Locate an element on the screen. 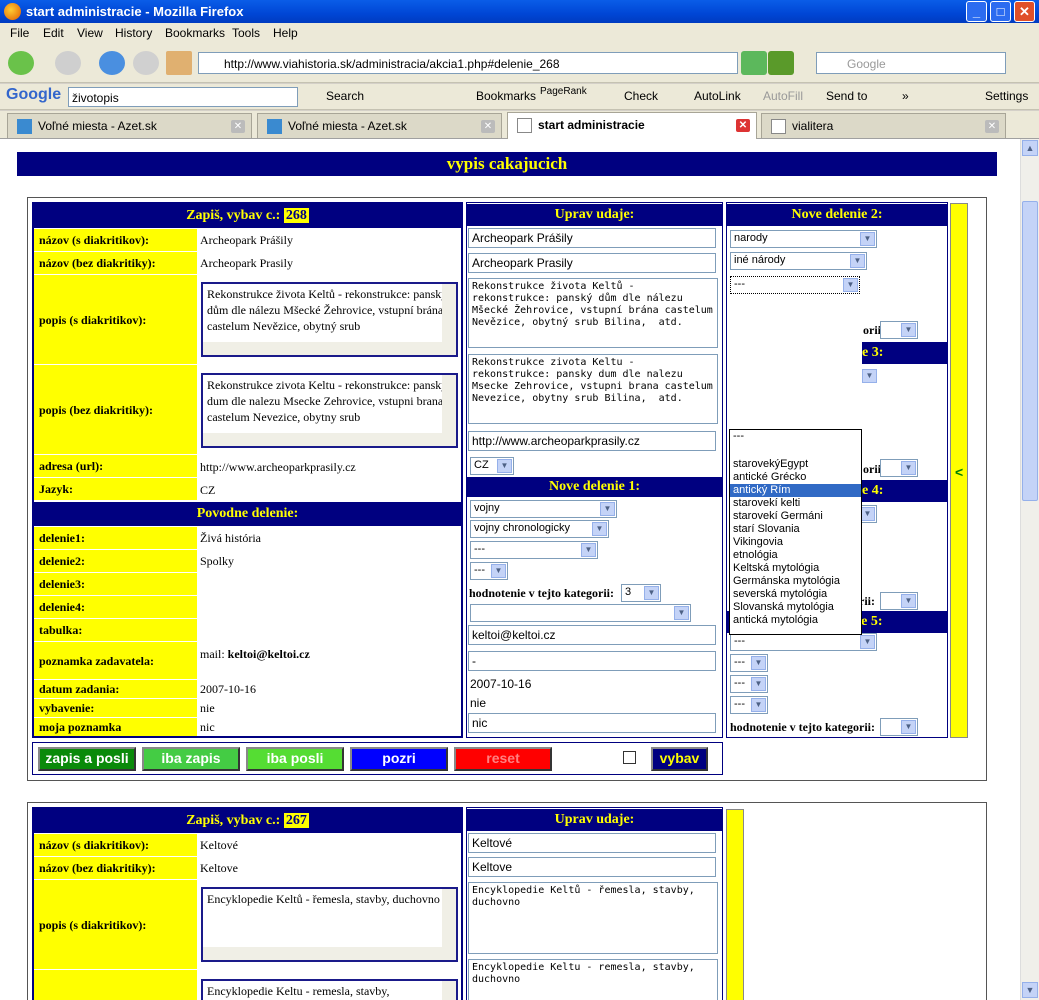  nd5-select-1: --- ▼ is located at coordinates (803, 642).